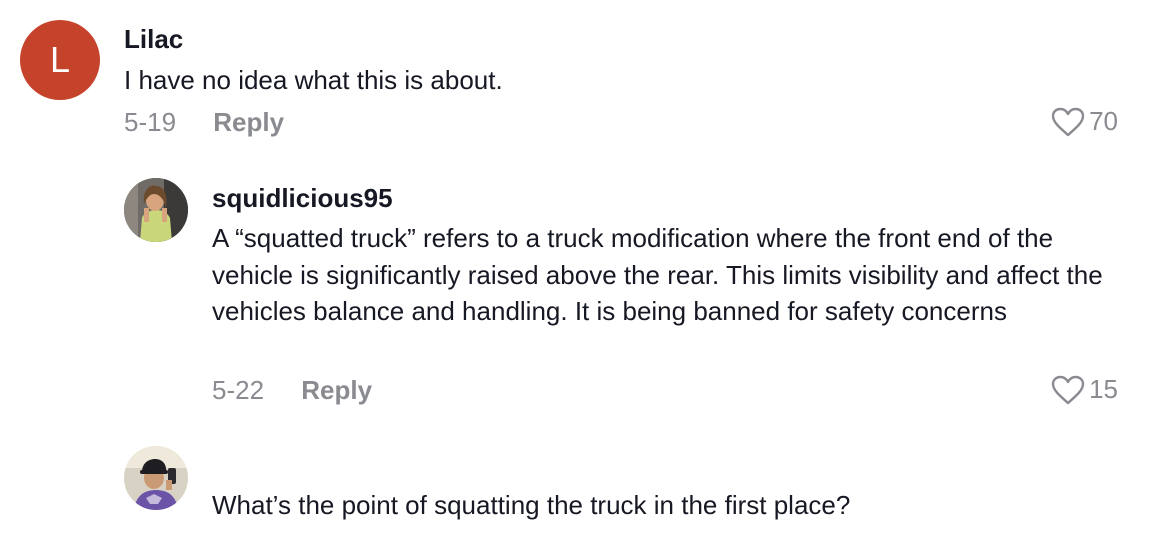  I want to click on like-button: 15, so click(1084, 389).